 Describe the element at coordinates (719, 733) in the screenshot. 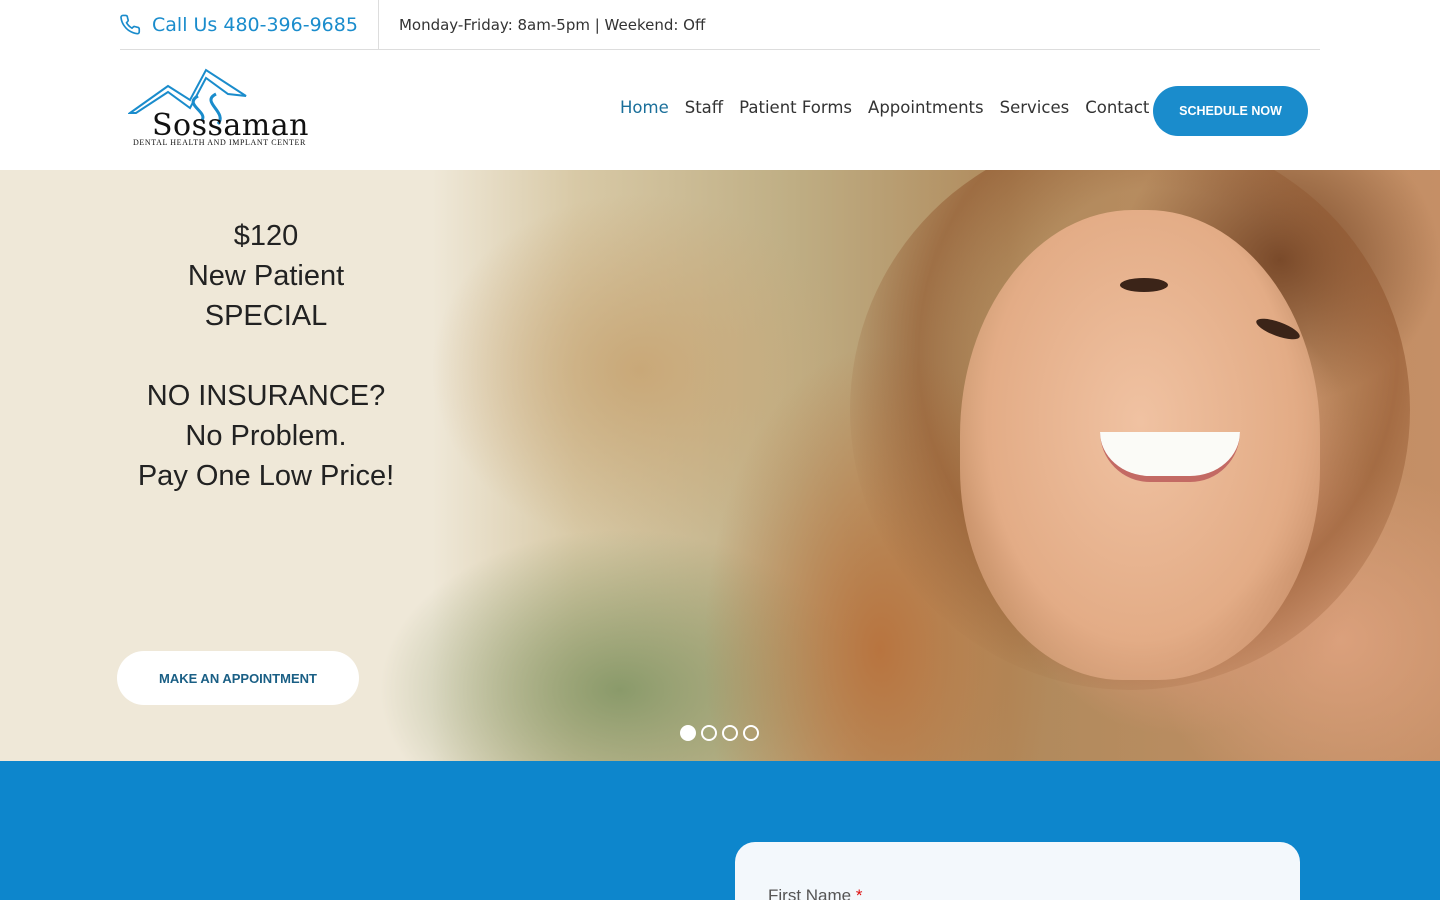

I see `slider-dots` at that location.